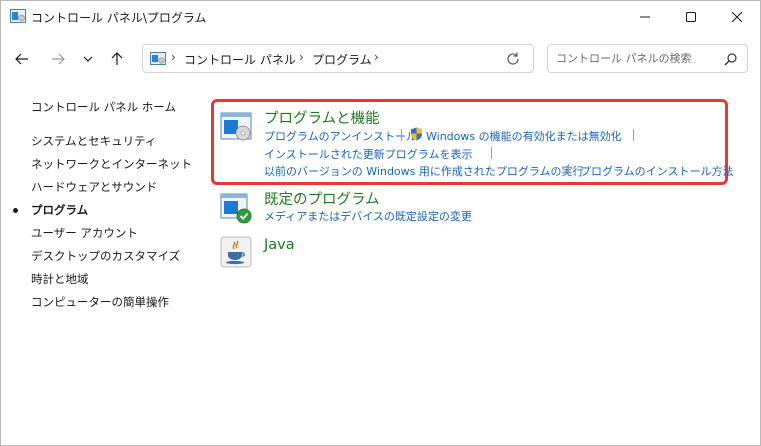 The height and width of the screenshot is (446, 761). I want to click on back-button, so click(22, 59).